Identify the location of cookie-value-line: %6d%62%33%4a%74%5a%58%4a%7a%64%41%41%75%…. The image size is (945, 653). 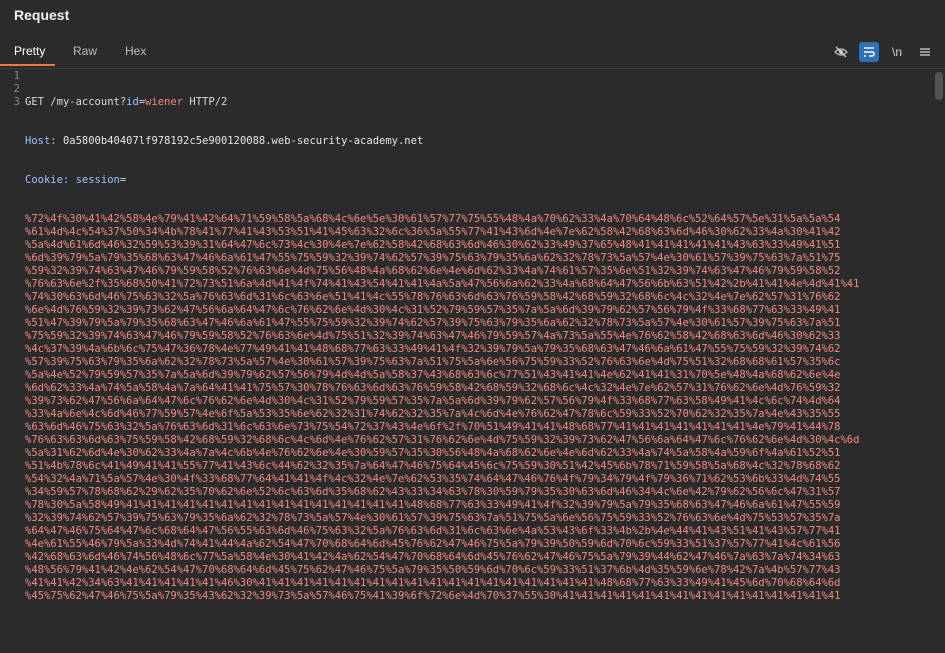
(433, 388).